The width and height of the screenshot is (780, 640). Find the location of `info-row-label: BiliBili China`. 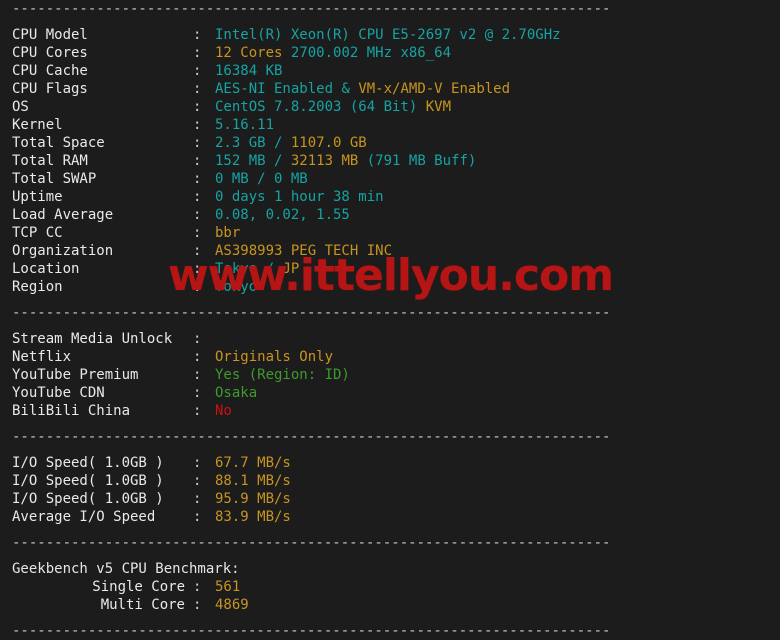

info-row-label: BiliBili China is located at coordinates (71, 411).